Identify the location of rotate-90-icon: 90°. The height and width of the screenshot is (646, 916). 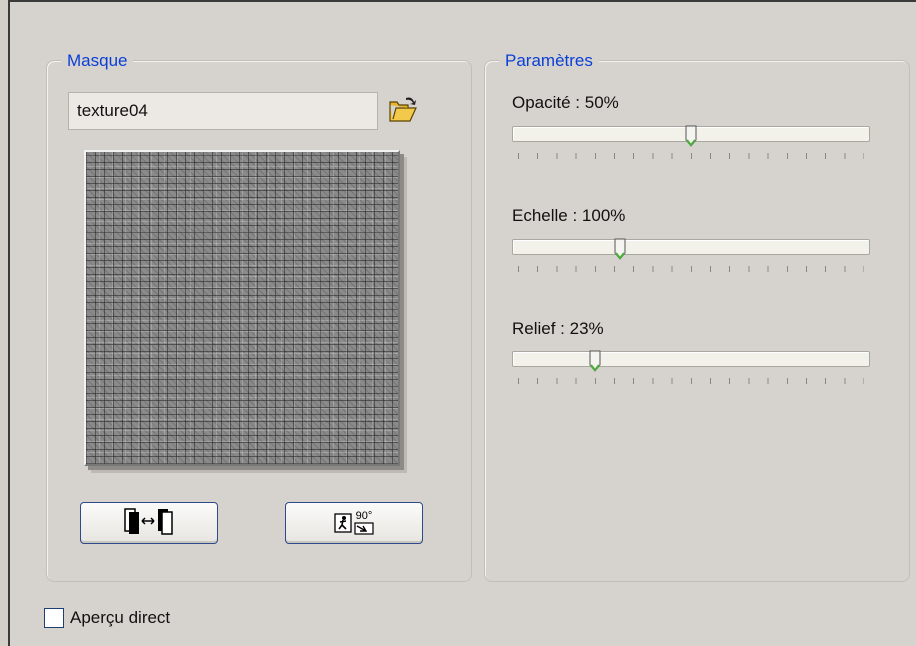
(354, 523).